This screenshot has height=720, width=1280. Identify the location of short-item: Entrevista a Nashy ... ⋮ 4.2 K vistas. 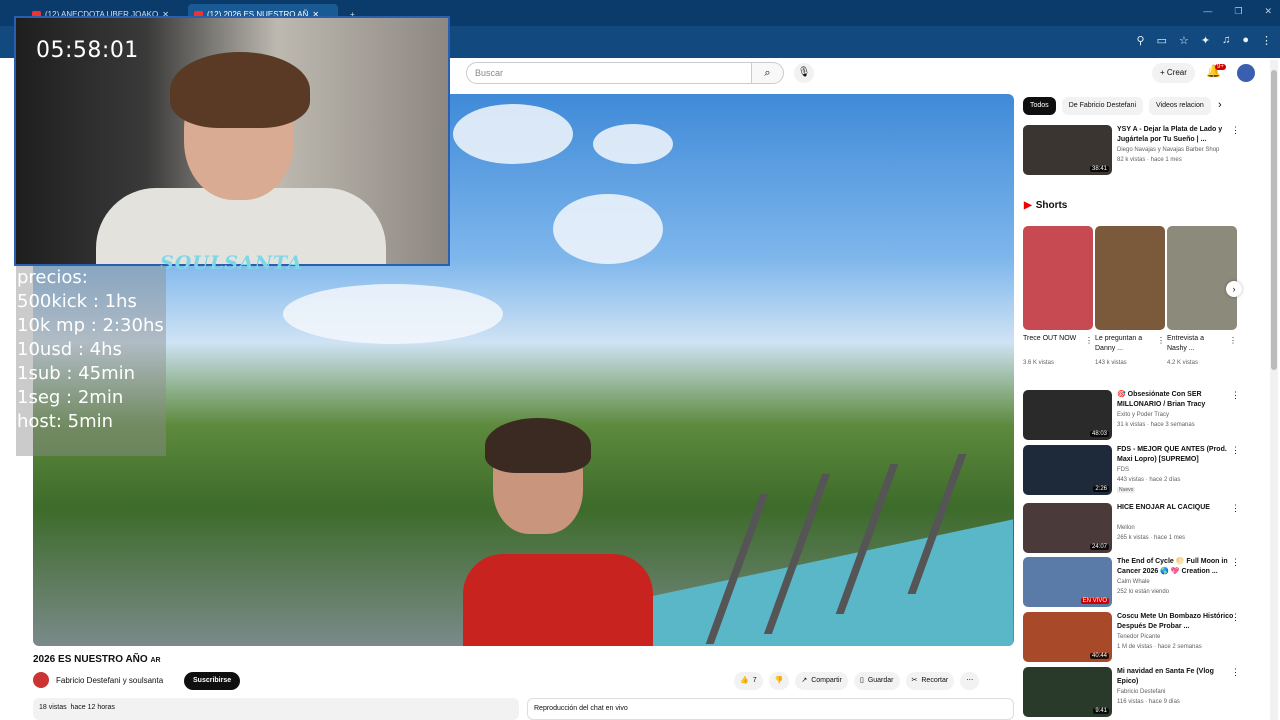
(1202, 296).